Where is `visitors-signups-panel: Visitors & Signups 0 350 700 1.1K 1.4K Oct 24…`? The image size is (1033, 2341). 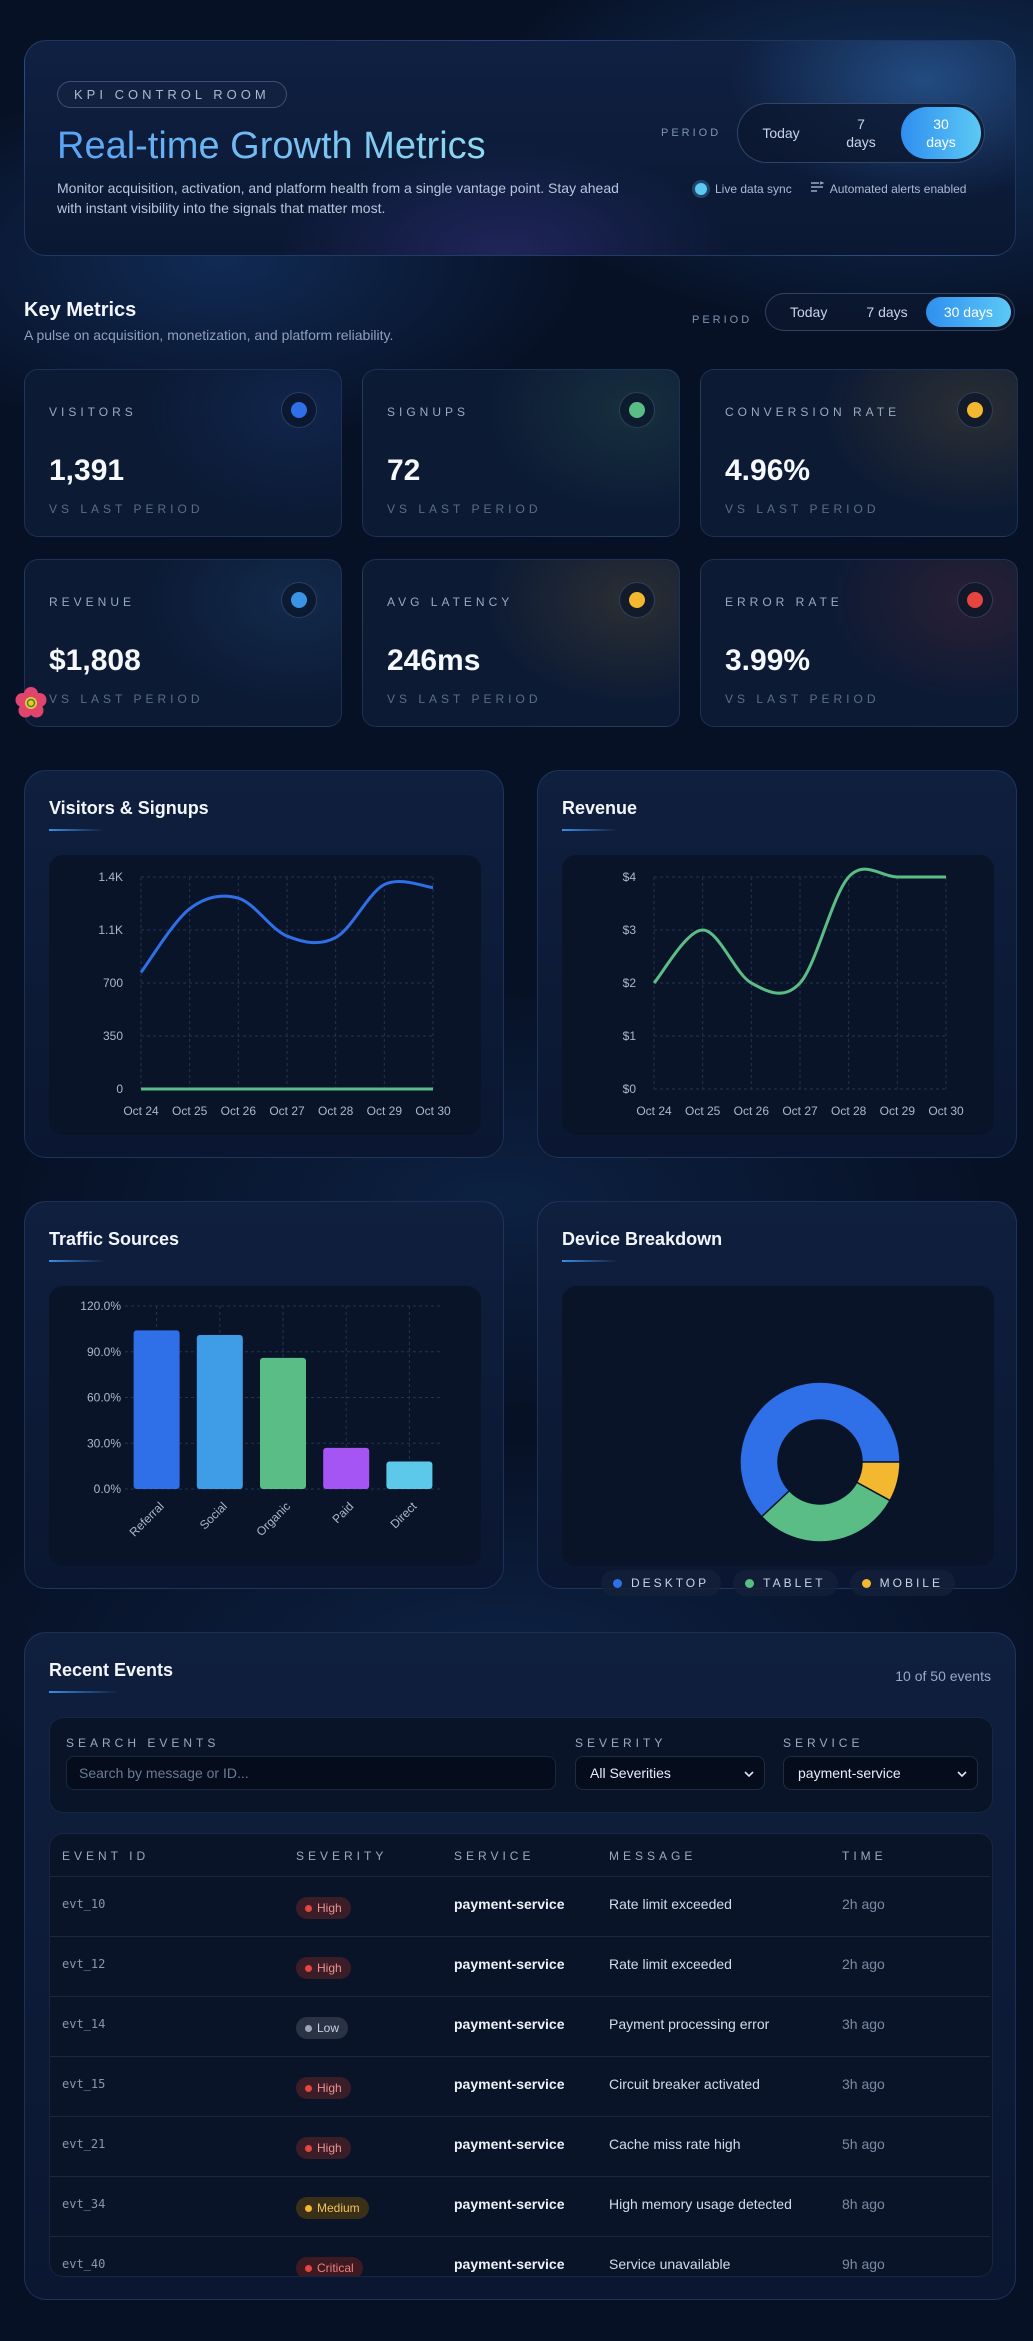 visitors-signups-panel: Visitors & Signups 0 350 700 1.1K 1.4K Oct 24… is located at coordinates (264, 964).